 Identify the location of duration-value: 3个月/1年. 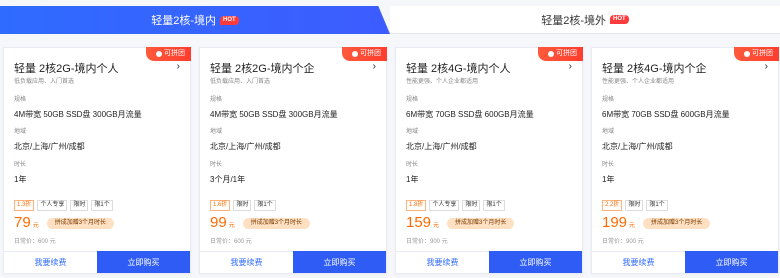
(228, 179).